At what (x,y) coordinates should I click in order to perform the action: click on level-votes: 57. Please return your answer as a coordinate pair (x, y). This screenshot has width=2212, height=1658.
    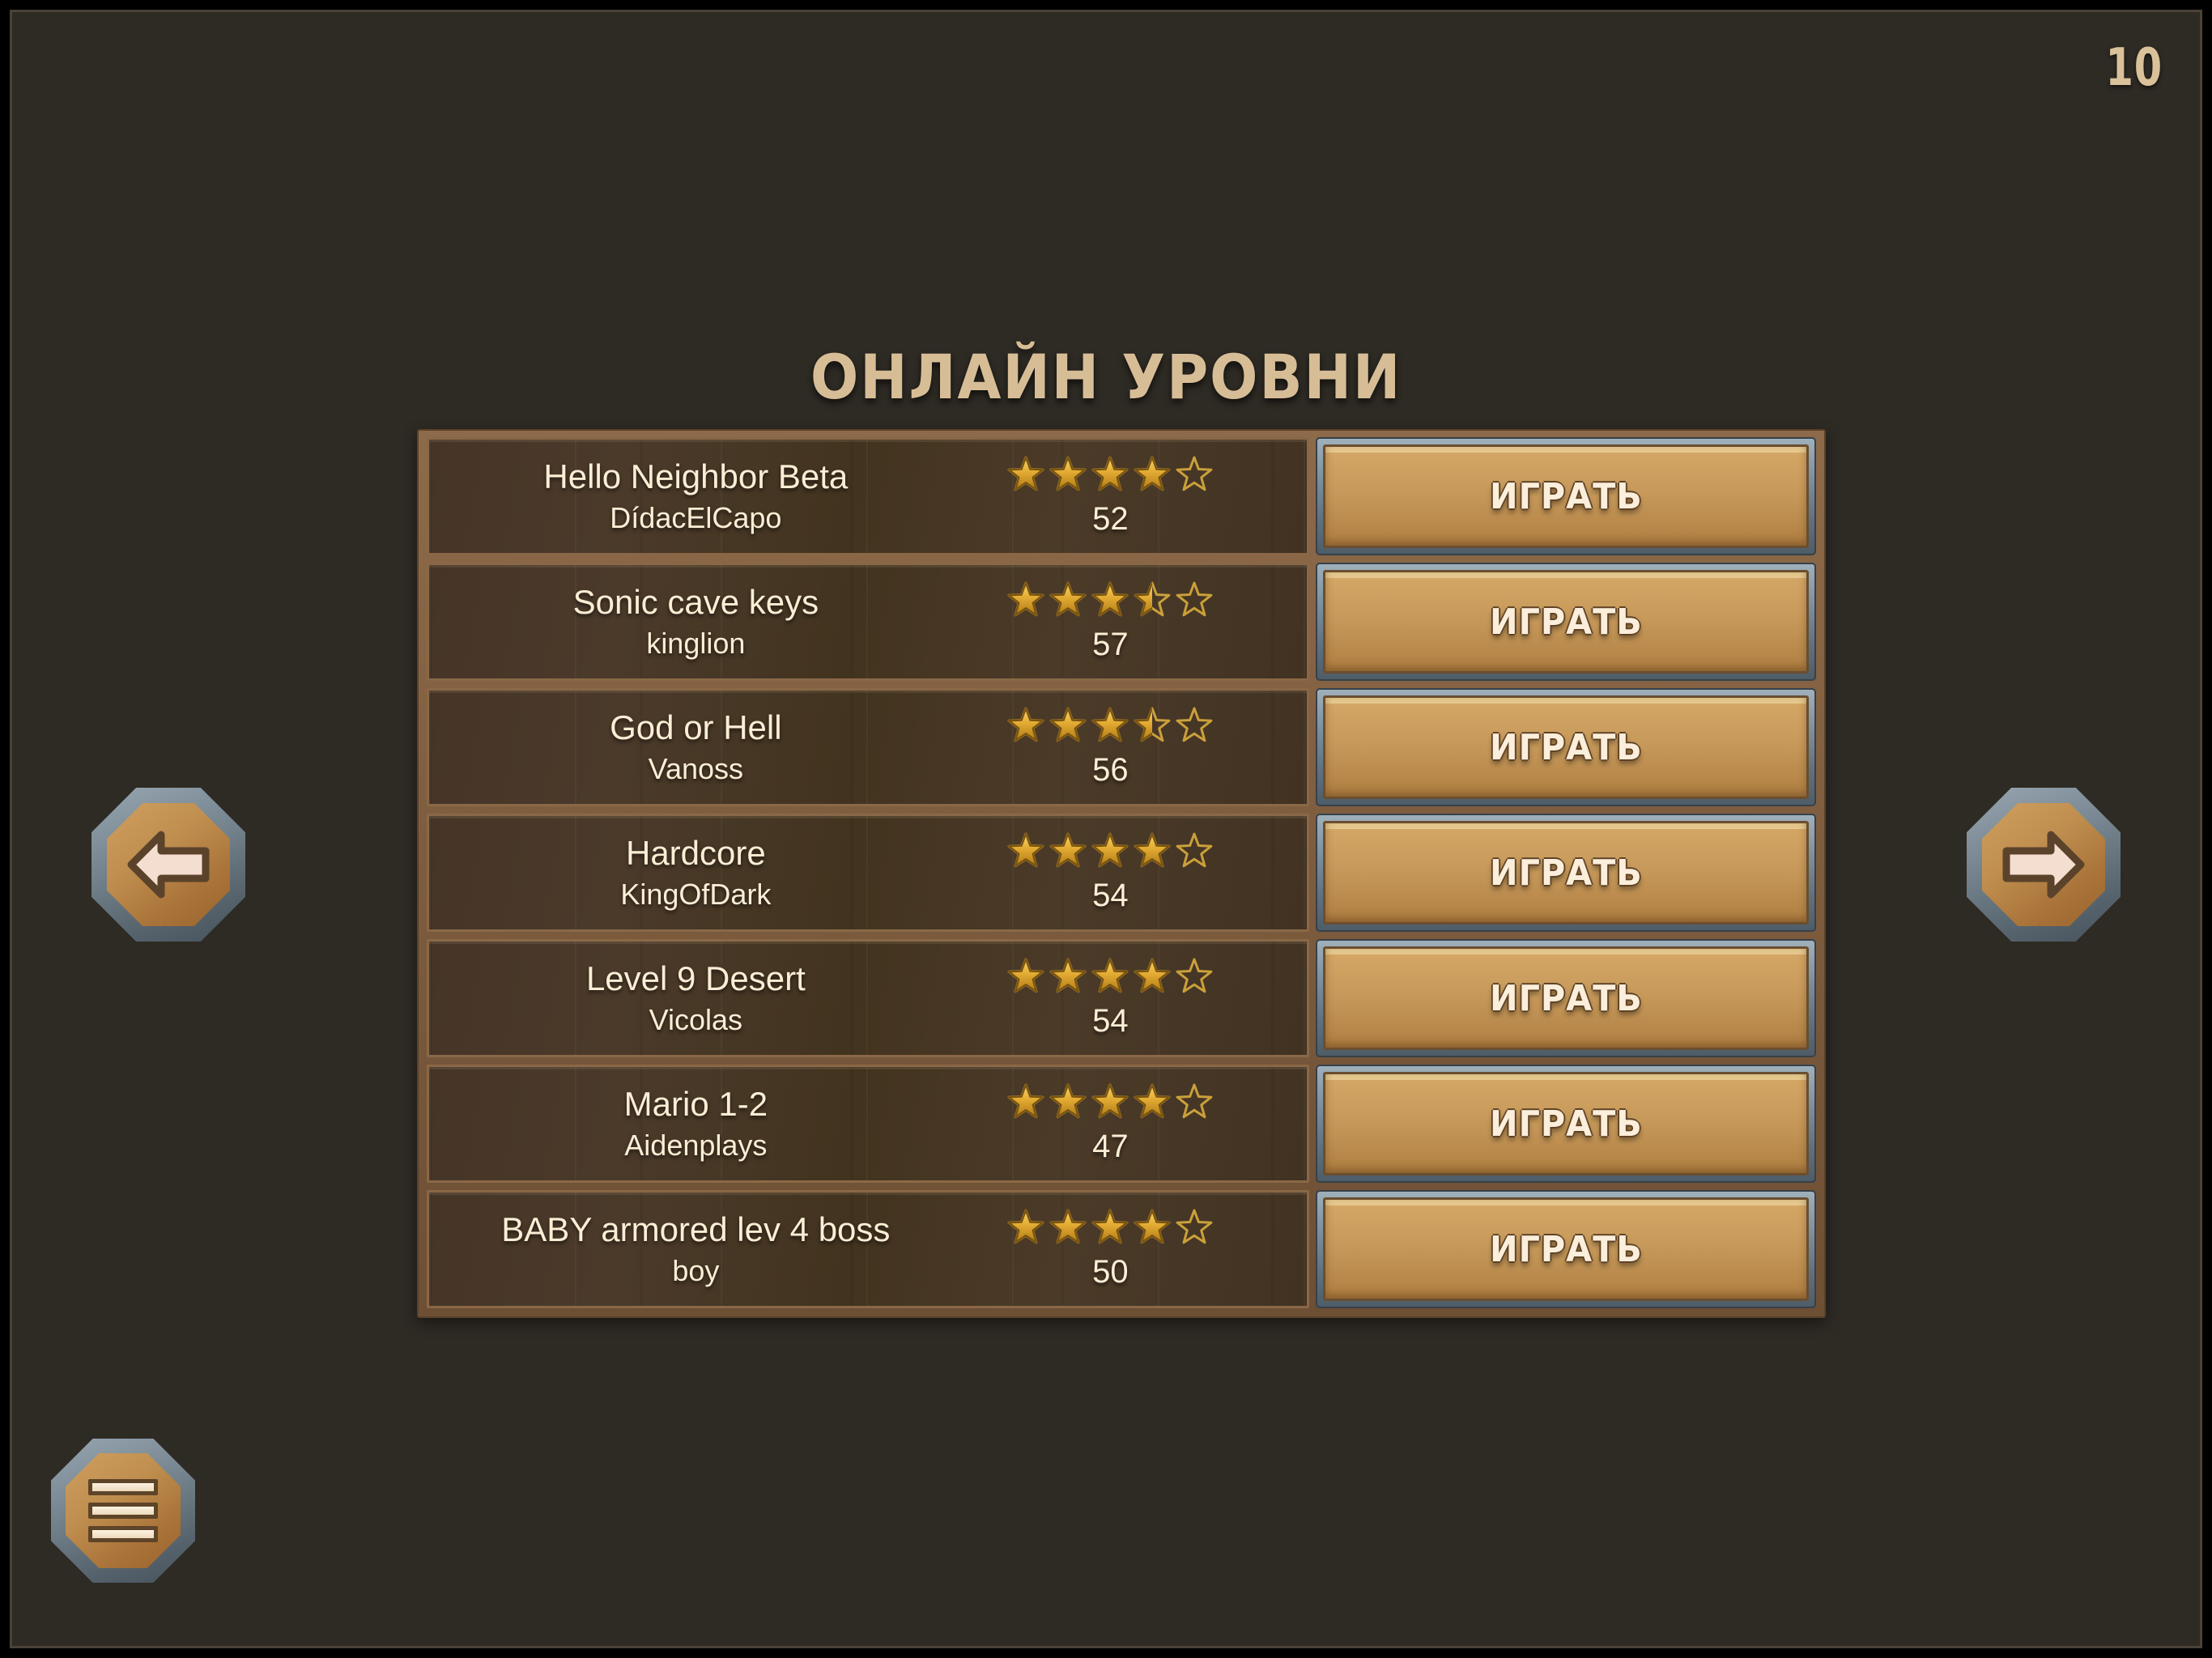
    Looking at the image, I should click on (1111, 644).